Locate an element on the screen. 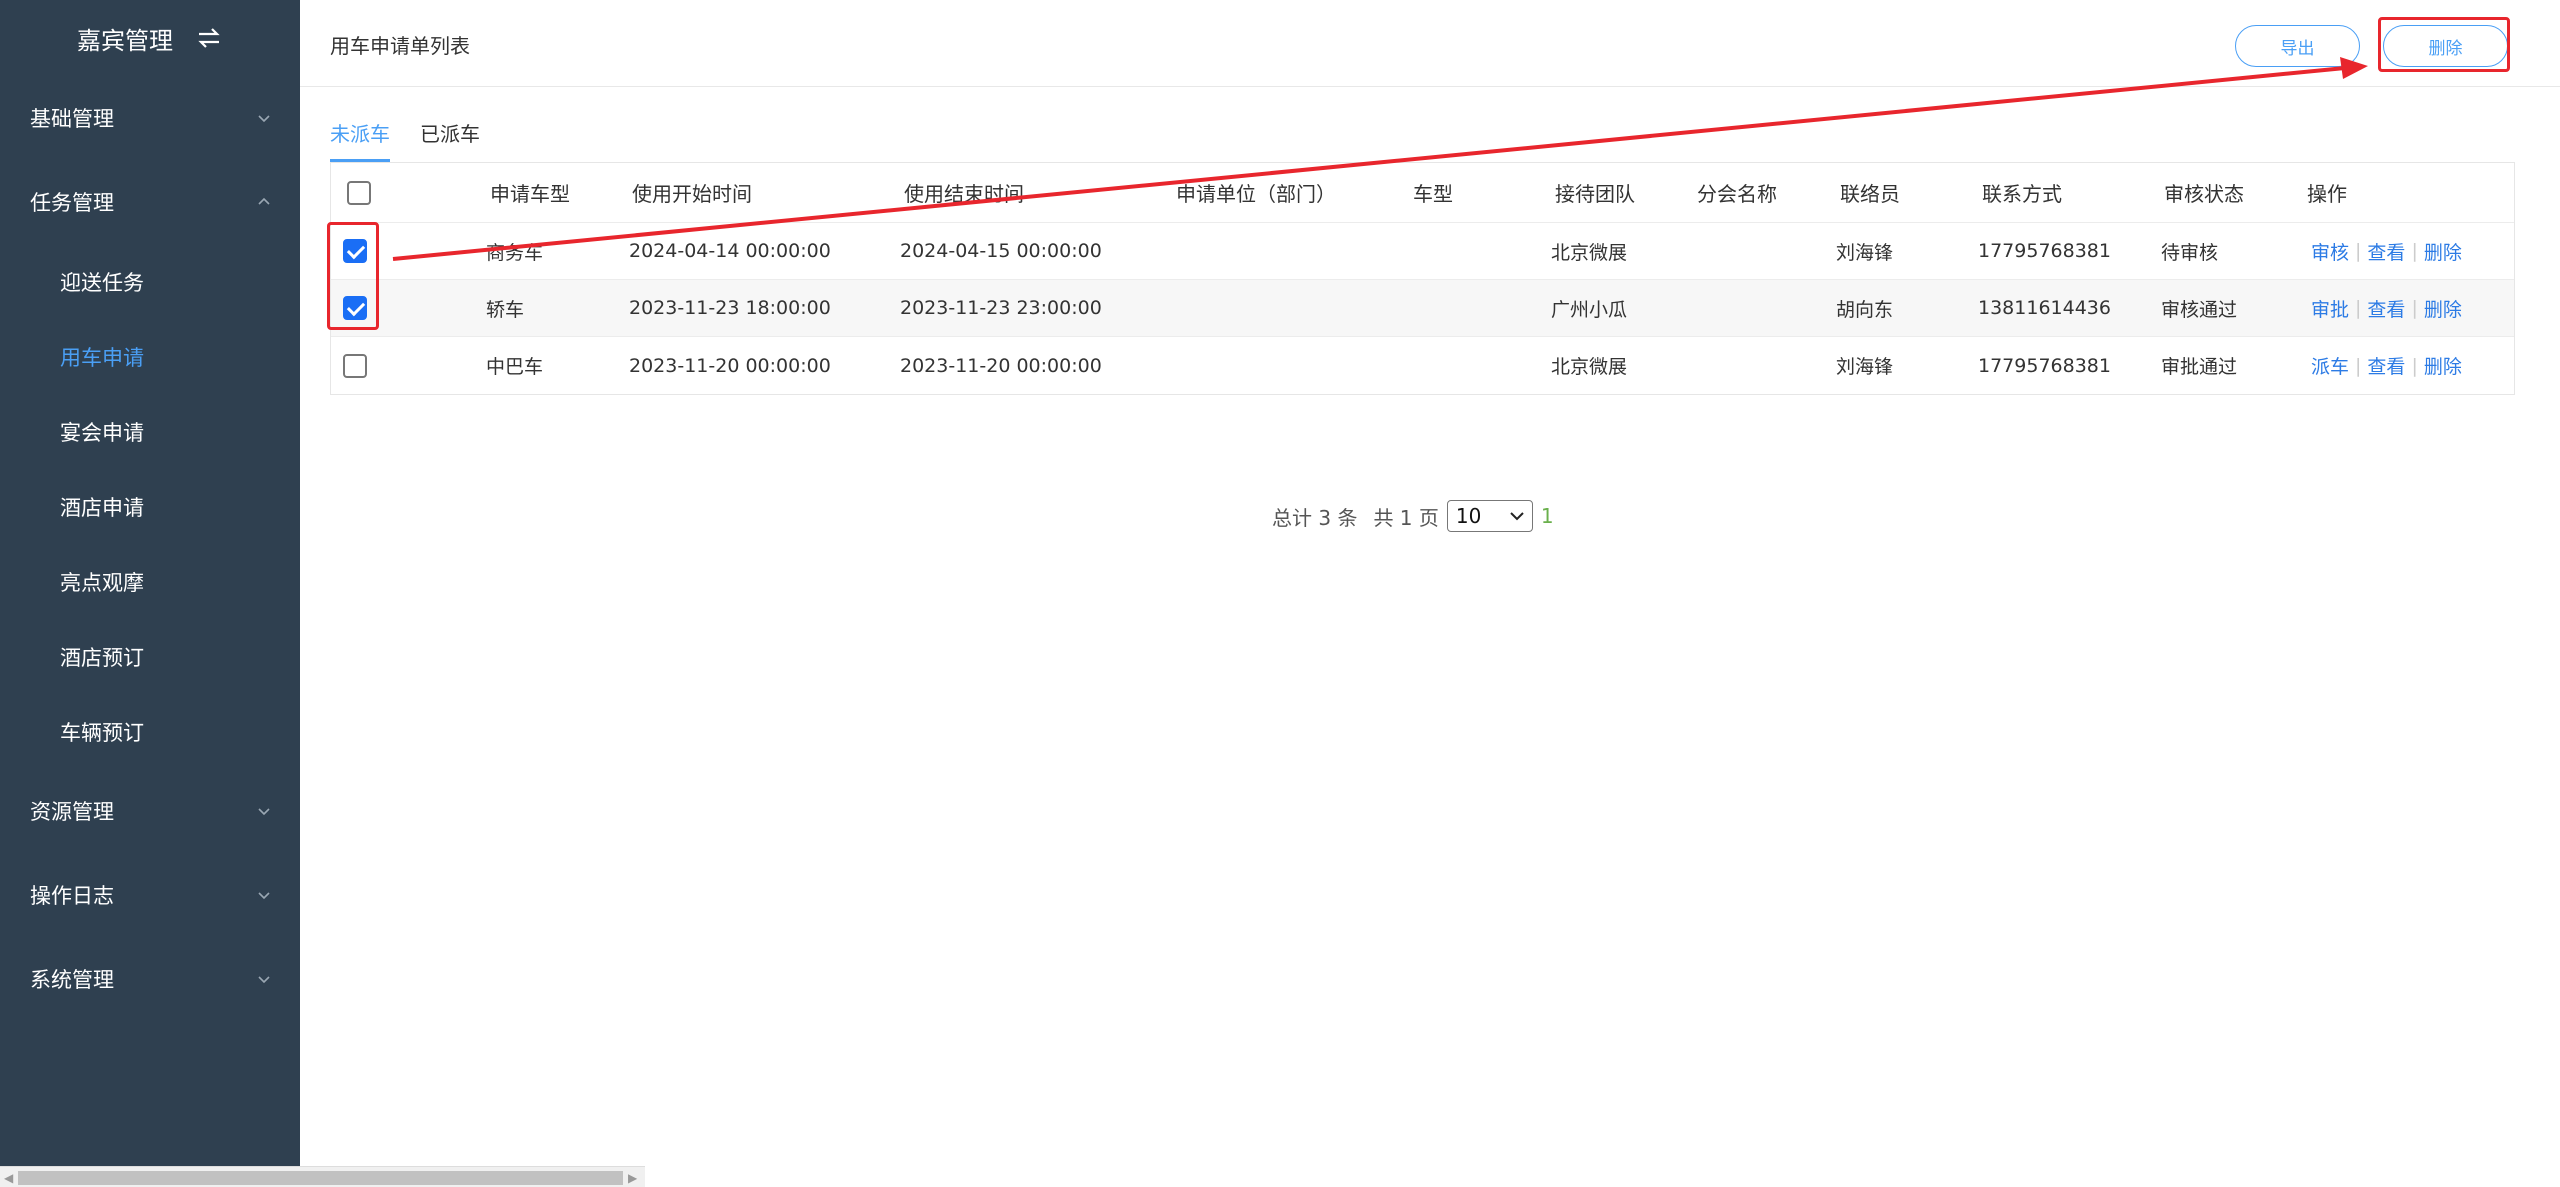  sidebar-item-highlight-tours: 亮点观摩 is located at coordinates (150, 581).